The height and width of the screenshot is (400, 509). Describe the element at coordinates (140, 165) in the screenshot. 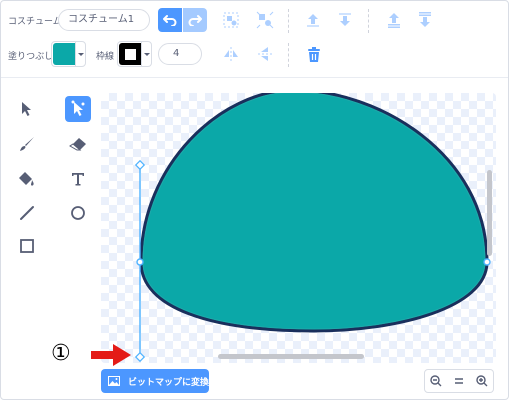

I see `control-handle-top` at that location.